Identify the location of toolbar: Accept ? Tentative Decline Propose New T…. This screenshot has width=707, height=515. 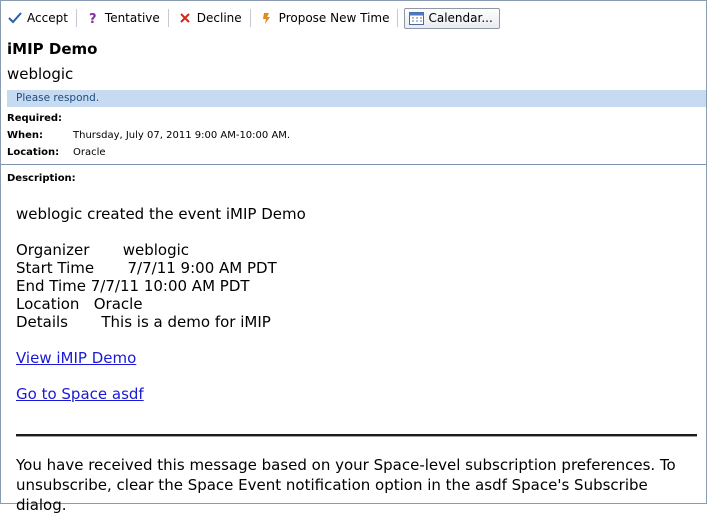
(353, 18).